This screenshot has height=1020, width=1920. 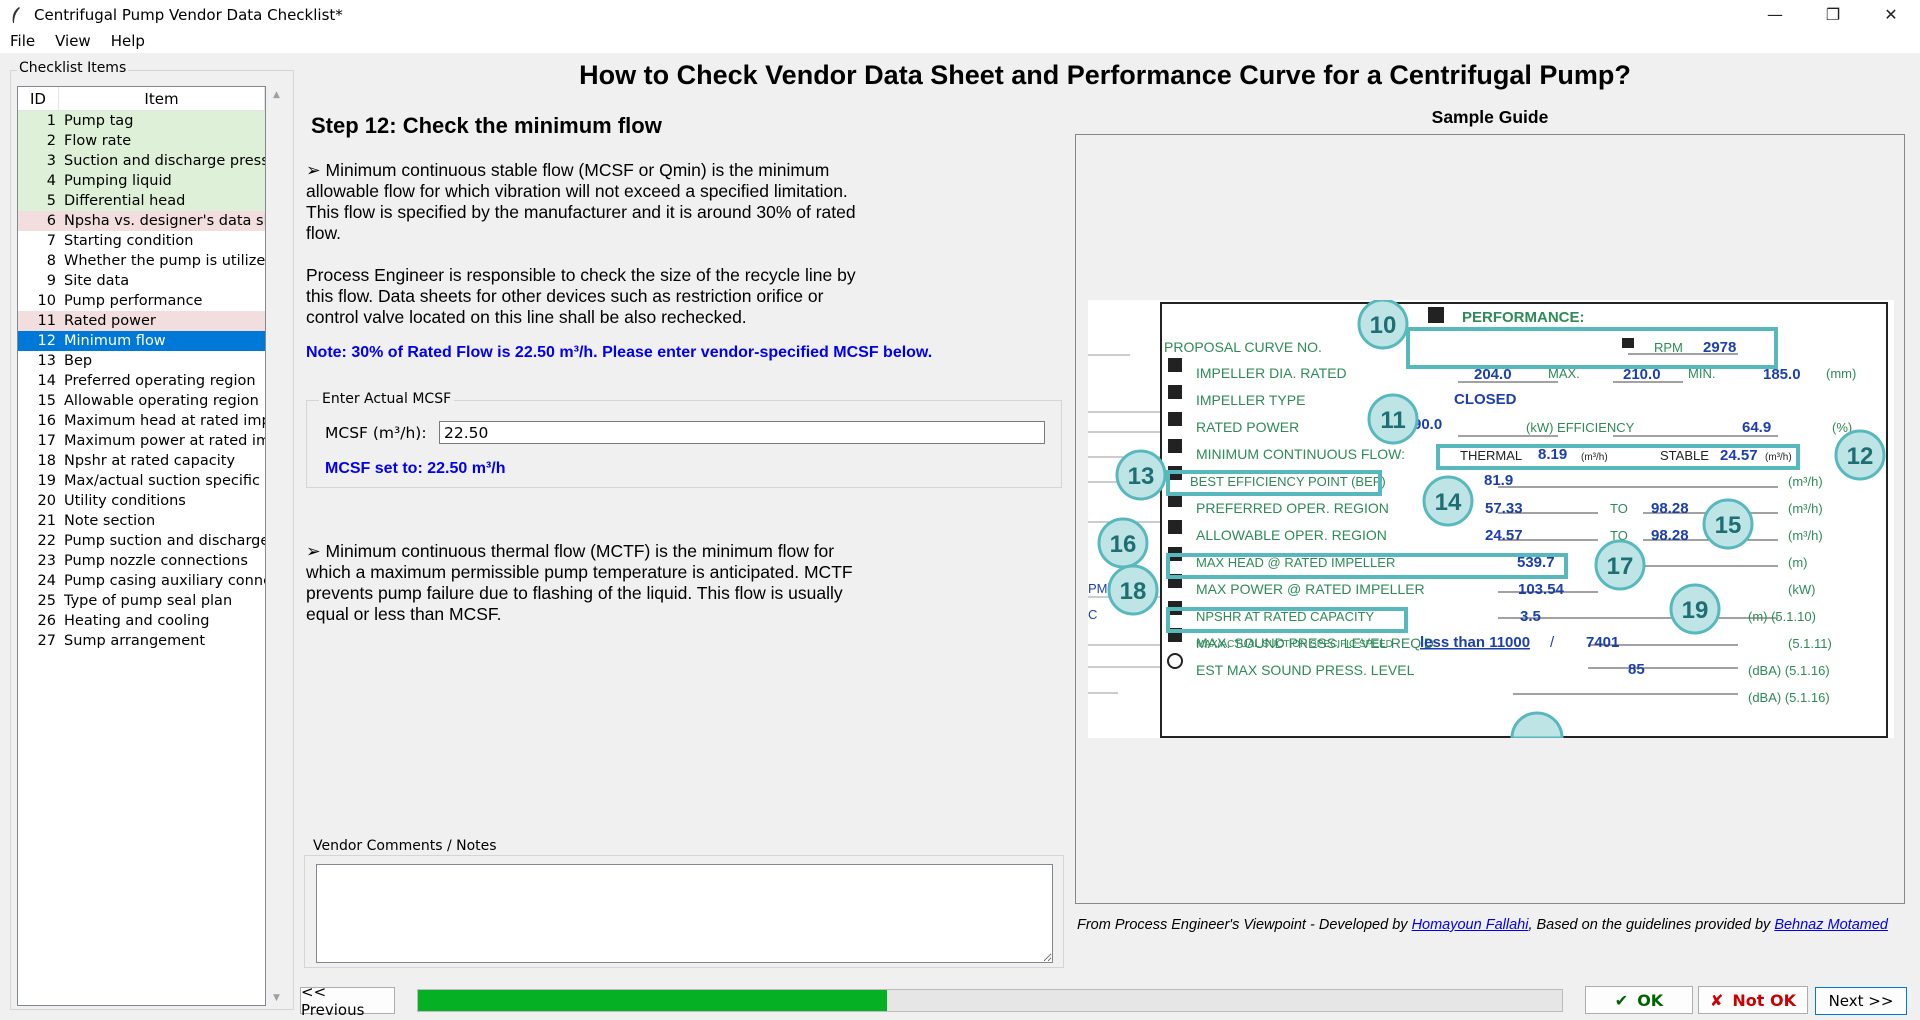 I want to click on mcsf-label: MCSF (m³/h):, so click(x=376, y=432).